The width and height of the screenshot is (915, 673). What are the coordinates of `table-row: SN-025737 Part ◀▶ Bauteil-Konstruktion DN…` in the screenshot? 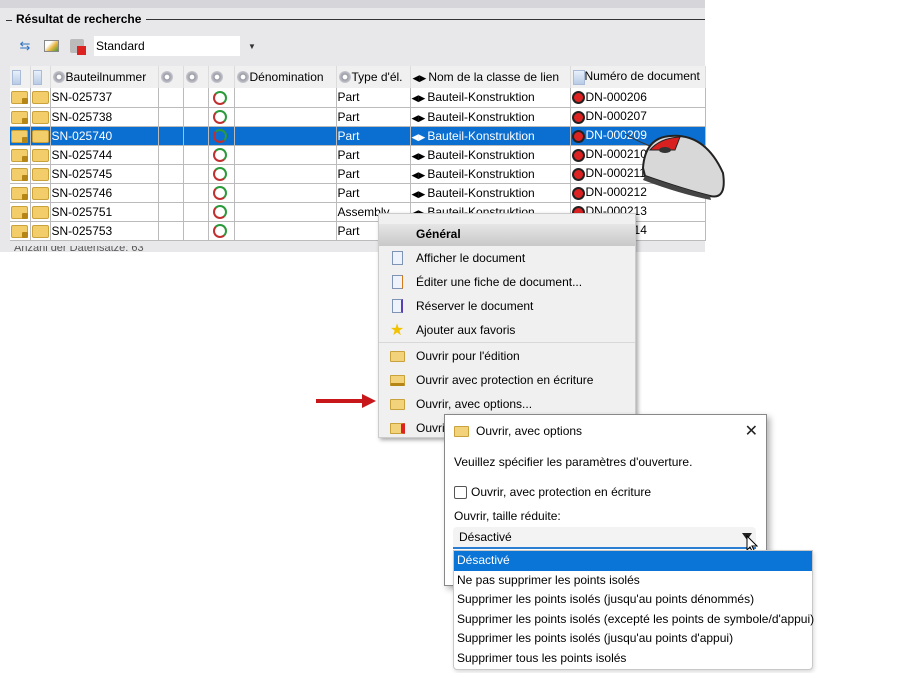 It's located at (358, 98).